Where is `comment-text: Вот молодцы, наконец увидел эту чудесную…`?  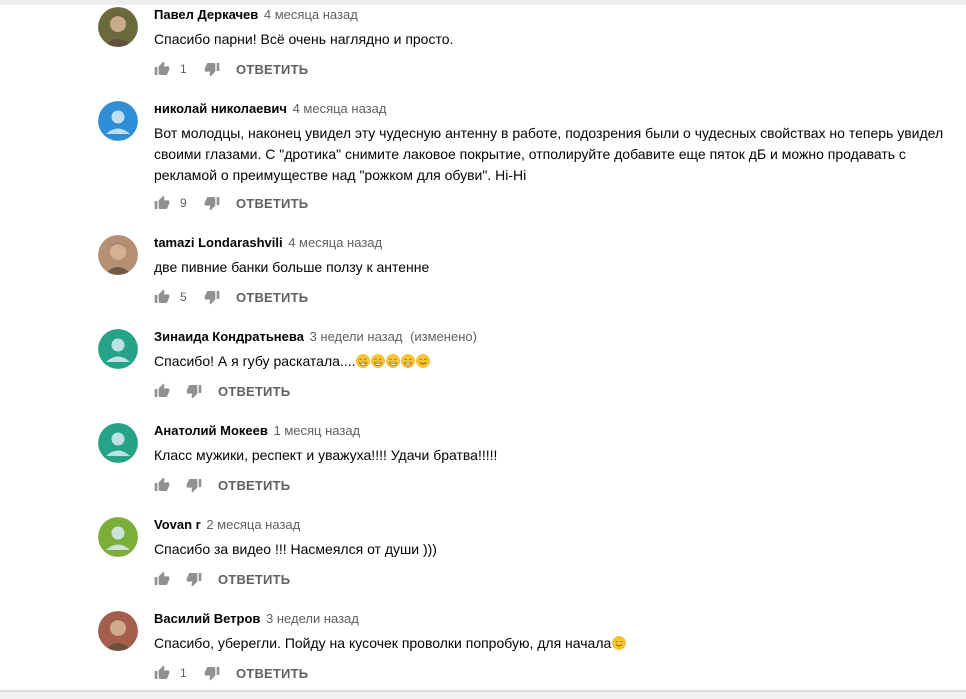
comment-text: Вот молодцы, наконец увидел эту чудесную… is located at coordinates (559, 154).